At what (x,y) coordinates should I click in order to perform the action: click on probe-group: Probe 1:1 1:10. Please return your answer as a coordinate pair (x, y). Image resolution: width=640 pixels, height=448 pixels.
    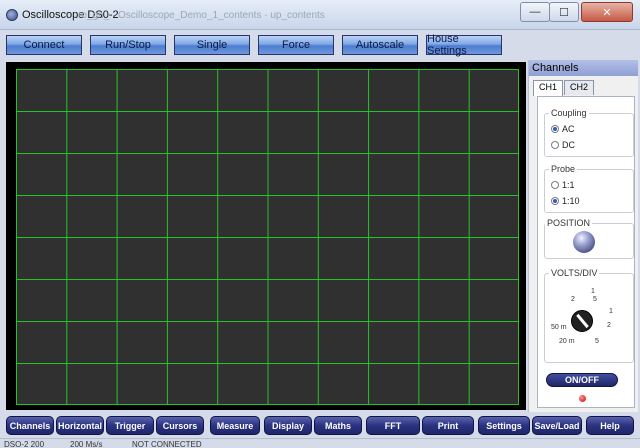
    Looking at the image, I should click on (589, 188).